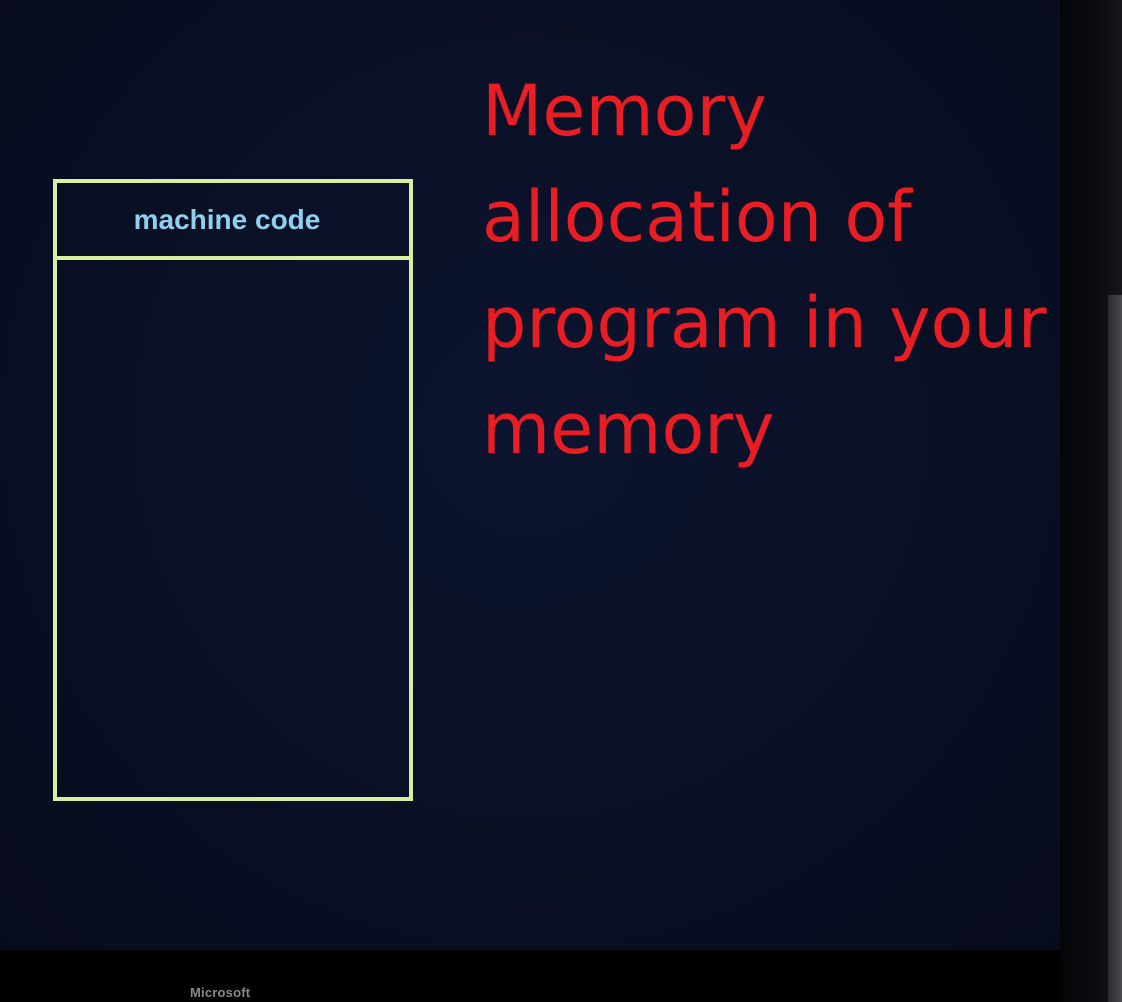 This screenshot has height=1002, width=1122. What do you see at coordinates (227, 219) in the screenshot?
I see `segment-machine-code-label: machine code` at bounding box center [227, 219].